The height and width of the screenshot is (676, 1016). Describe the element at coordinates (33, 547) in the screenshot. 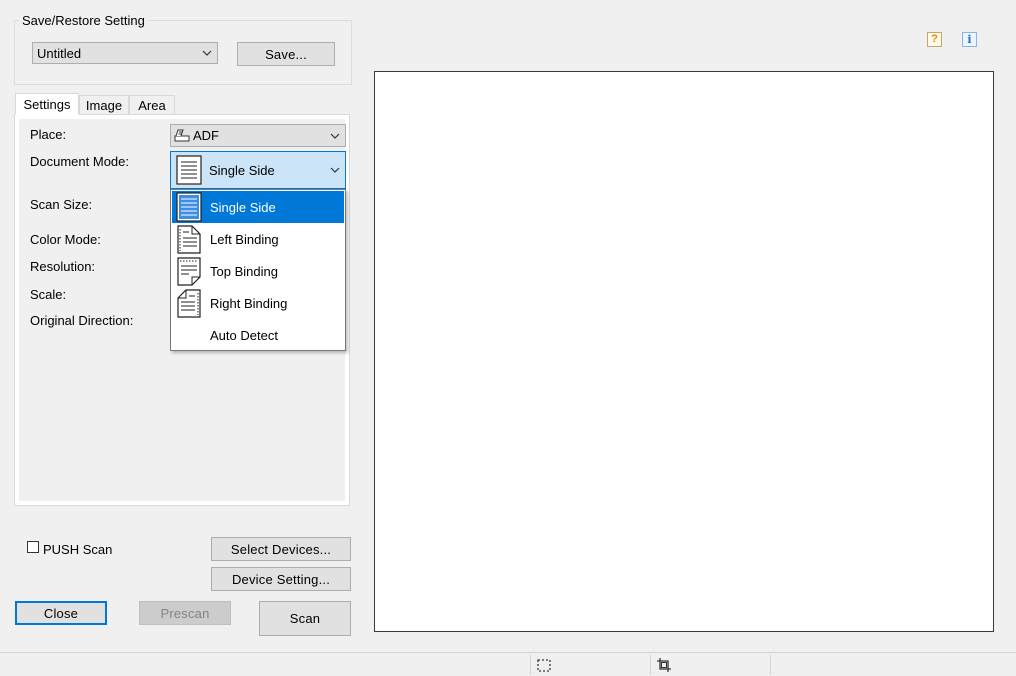

I see `push-scan-checkbox` at that location.